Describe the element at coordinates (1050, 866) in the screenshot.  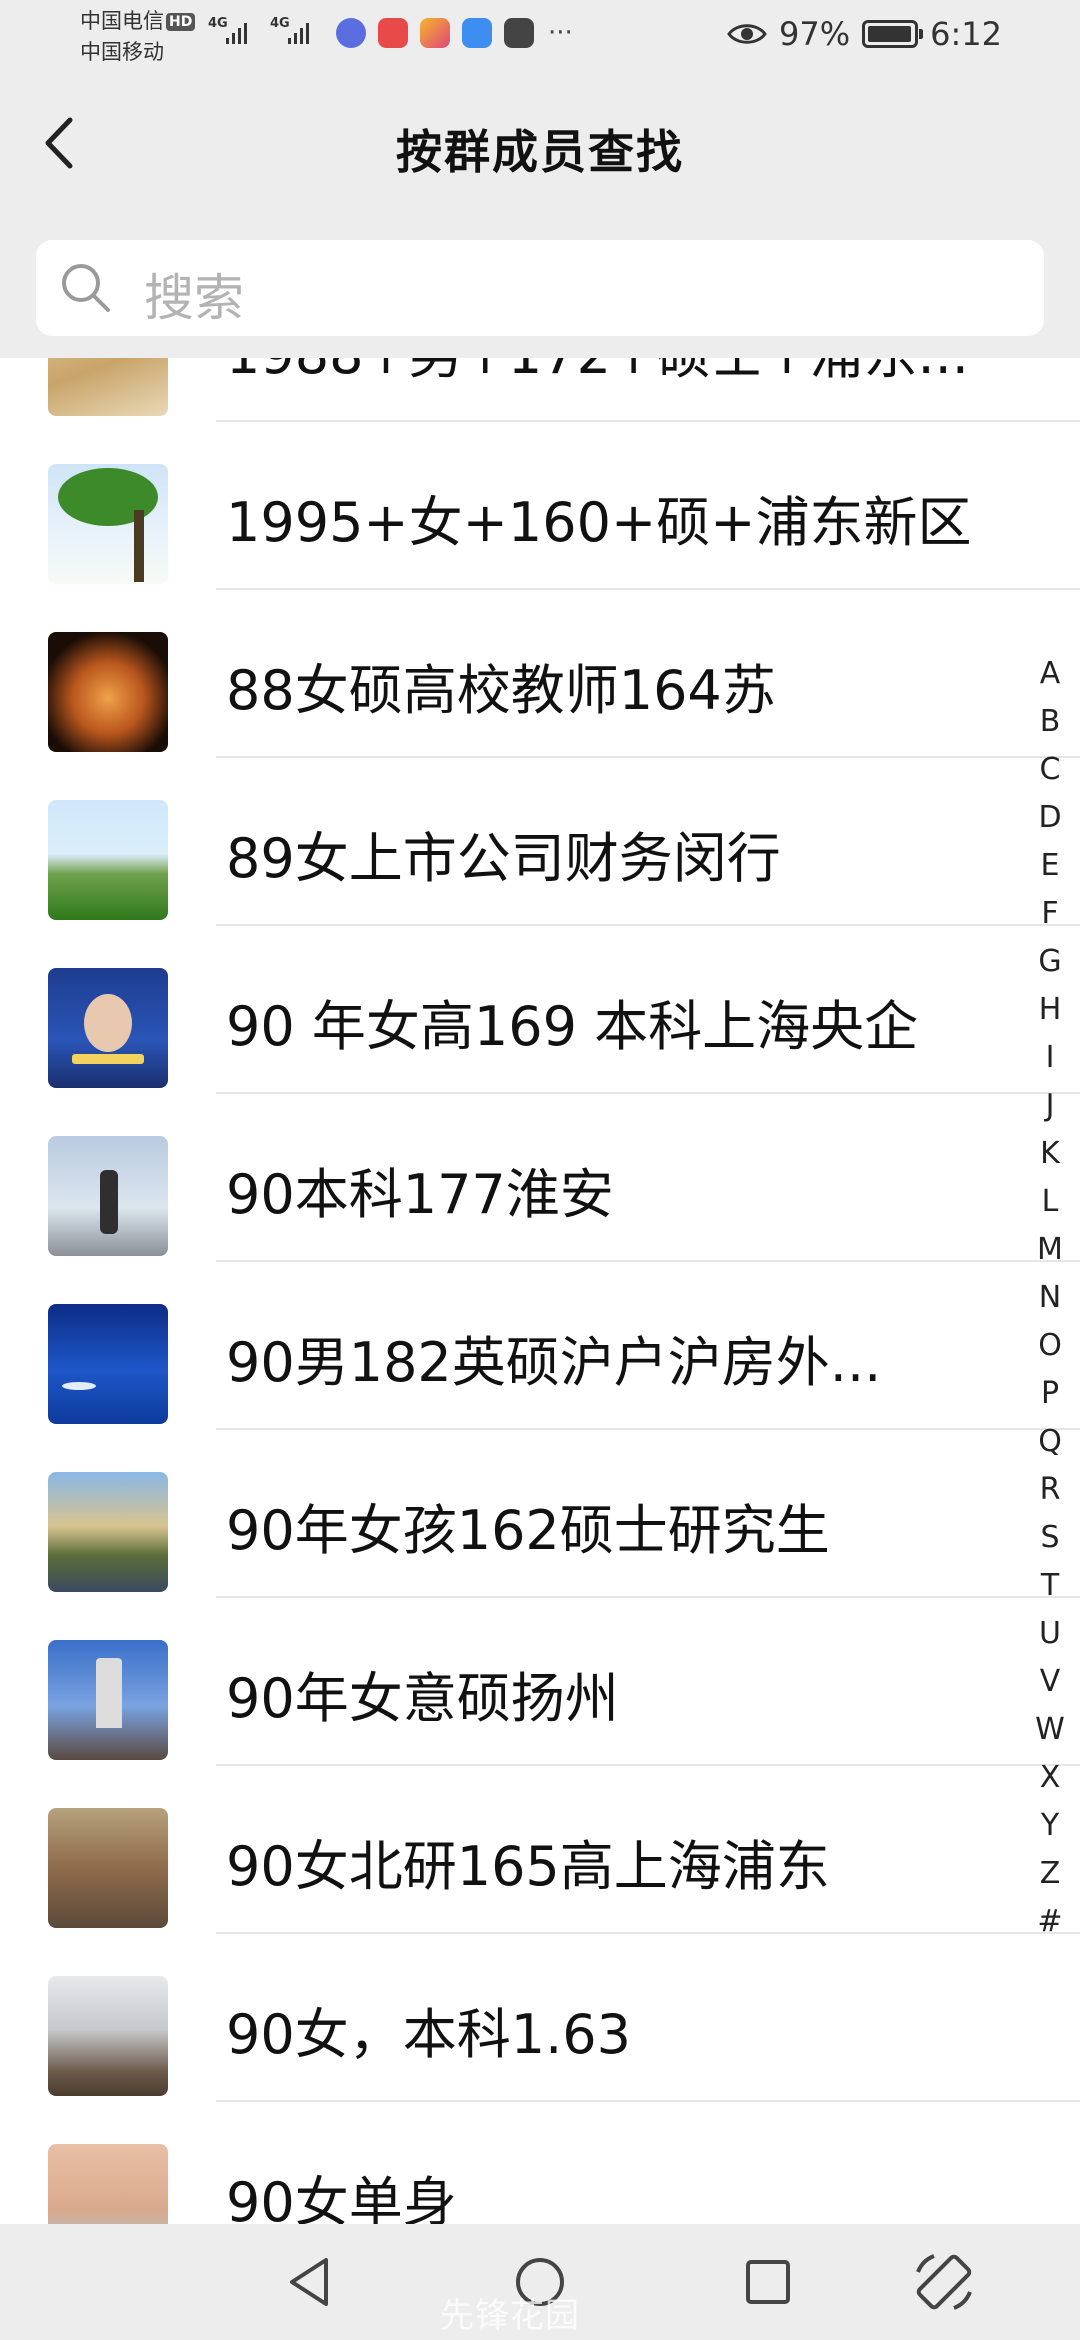
I see `index-letter: E` at that location.